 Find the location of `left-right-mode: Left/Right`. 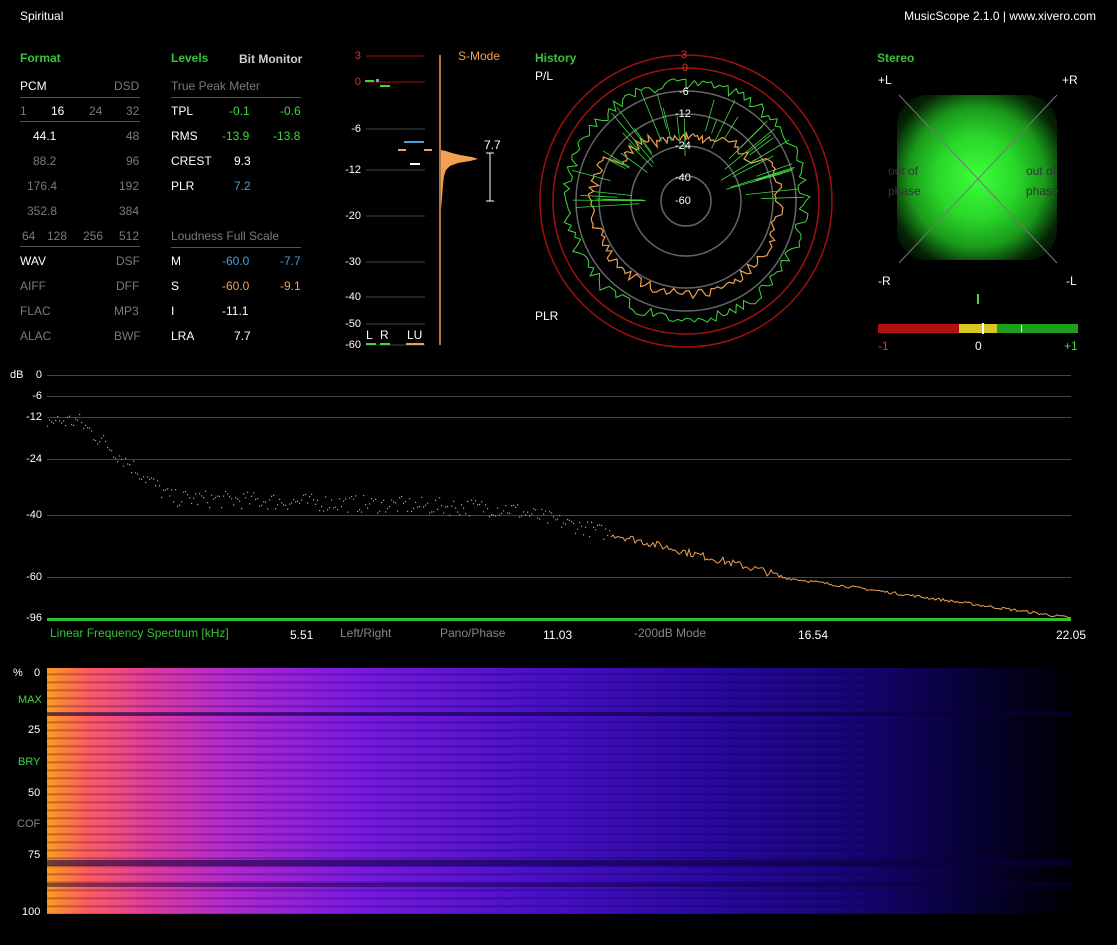

left-right-mode: Left/Right is located at coordinates (365, 633).